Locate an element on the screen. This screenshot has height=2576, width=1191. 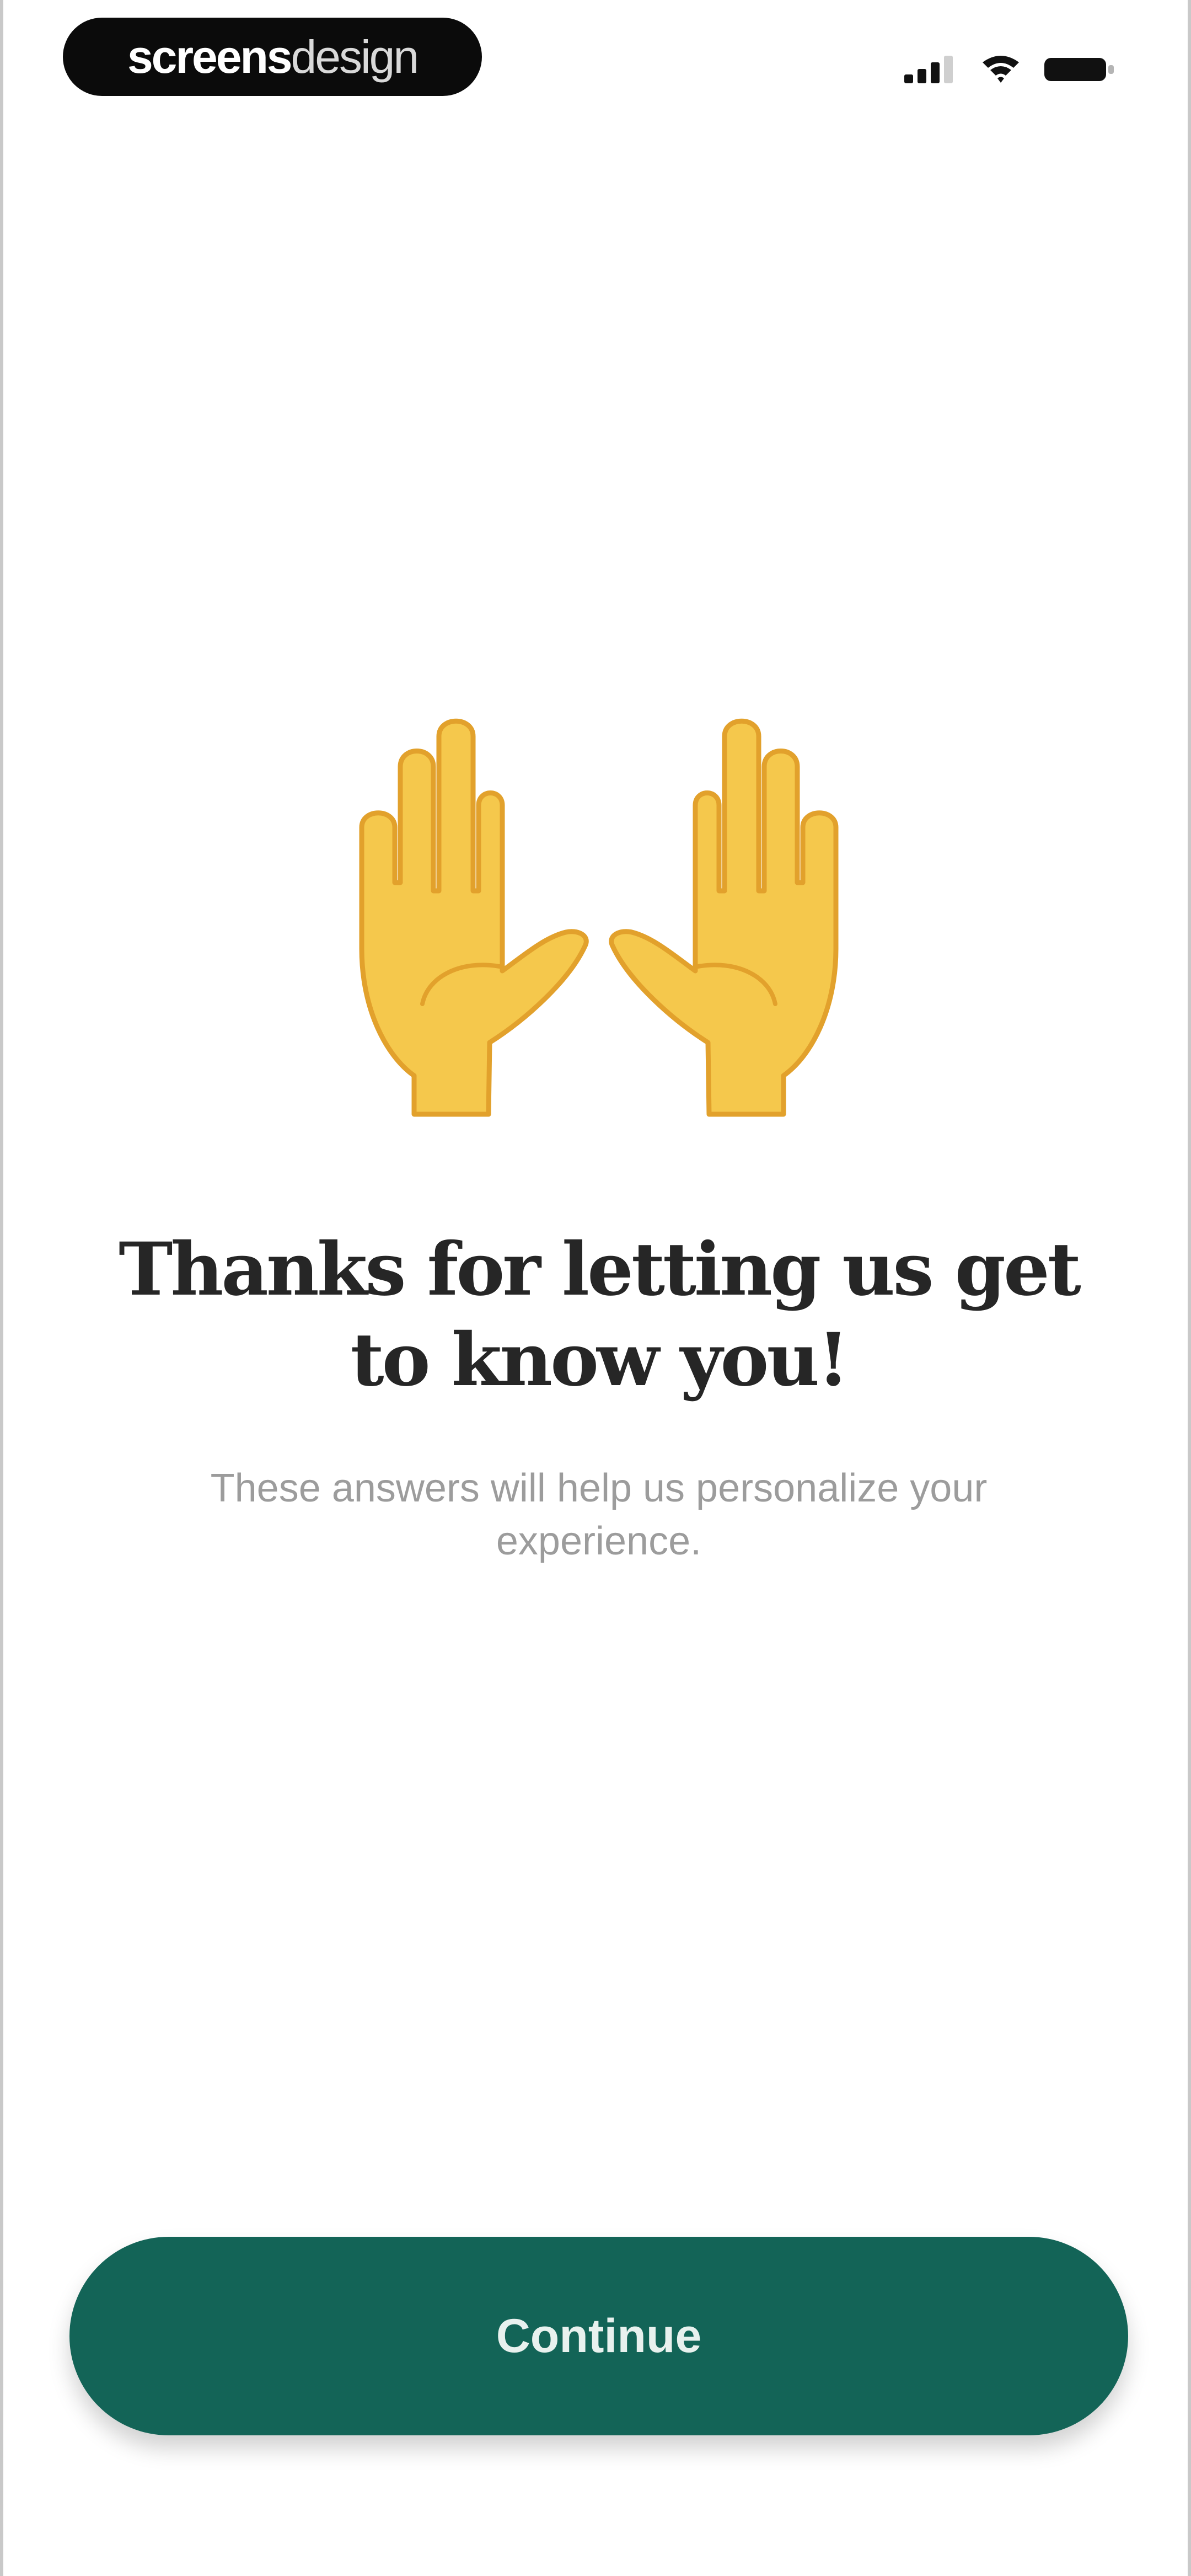
wifi-icon is located at coordinates (1001, 69).